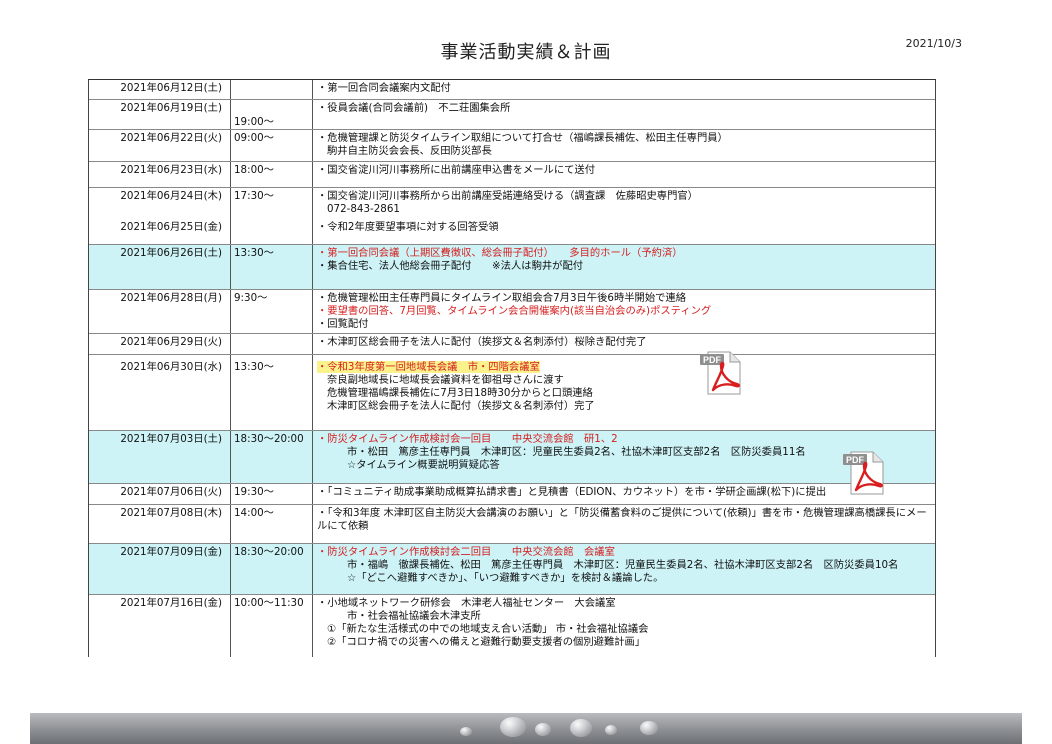 The image size is (1052, 744). Describe the element at coordinates (445, 380) in the screenshot. I see `row-line: 奈良副地域長に地域長会議資料を御祖母さんに渡す` at that location.